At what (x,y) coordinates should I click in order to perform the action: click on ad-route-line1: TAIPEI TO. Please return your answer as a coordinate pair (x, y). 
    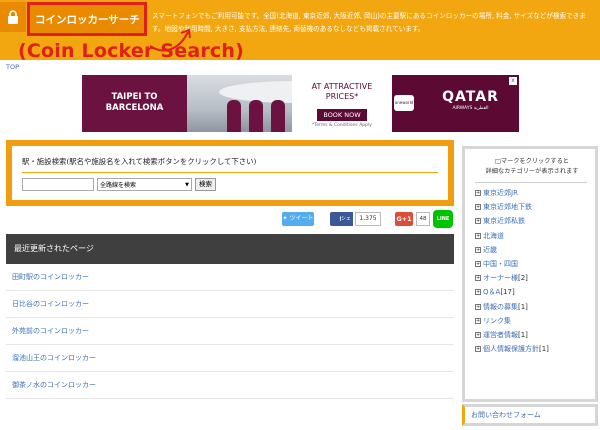
    Looking at the image, I should click on (134, 97).